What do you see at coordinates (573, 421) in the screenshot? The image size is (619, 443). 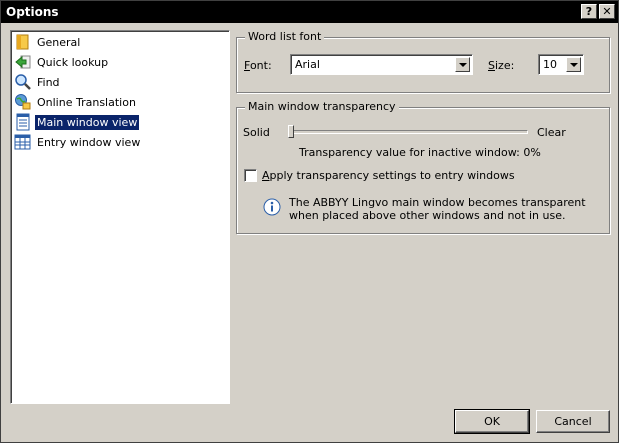 I see `cancel-button: Cancel` at bounding box center [573, 421].